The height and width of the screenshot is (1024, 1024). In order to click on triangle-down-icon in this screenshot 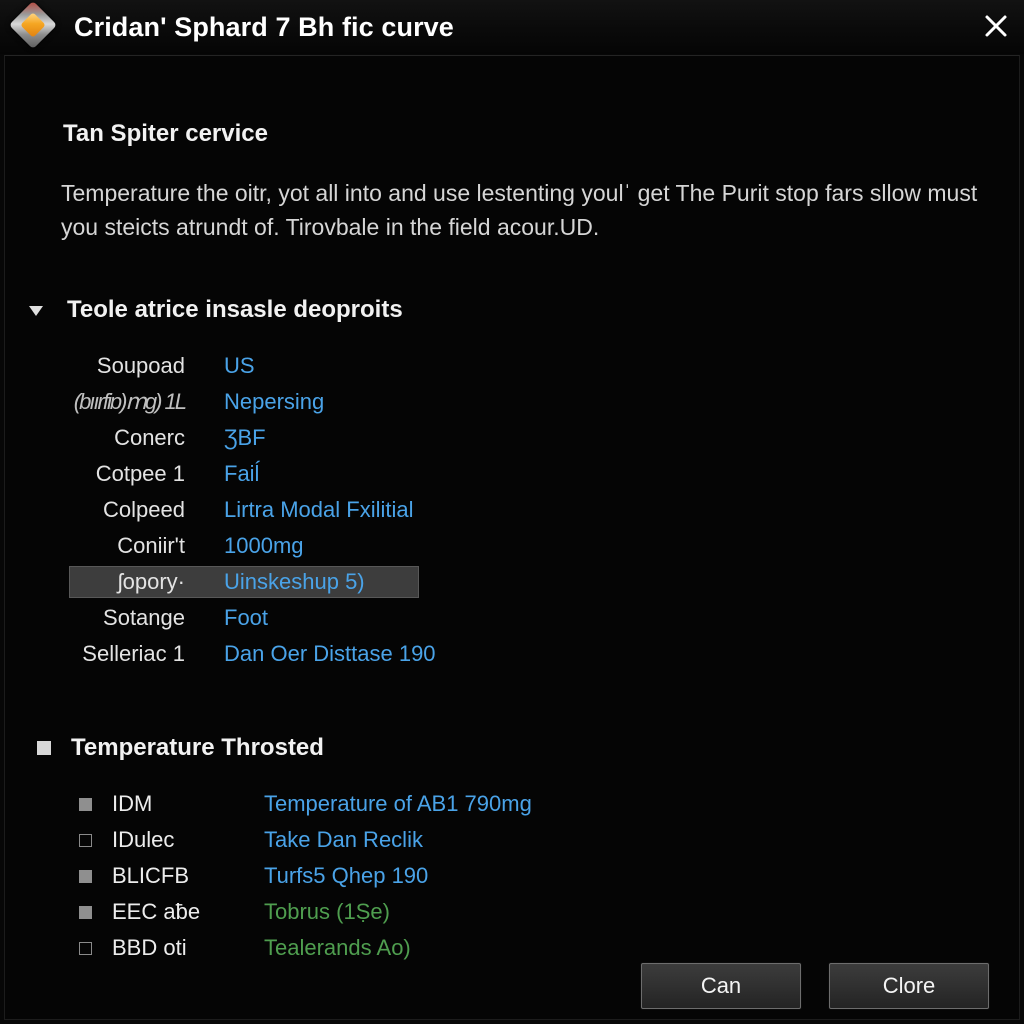, I will do `click(36, 310)`.